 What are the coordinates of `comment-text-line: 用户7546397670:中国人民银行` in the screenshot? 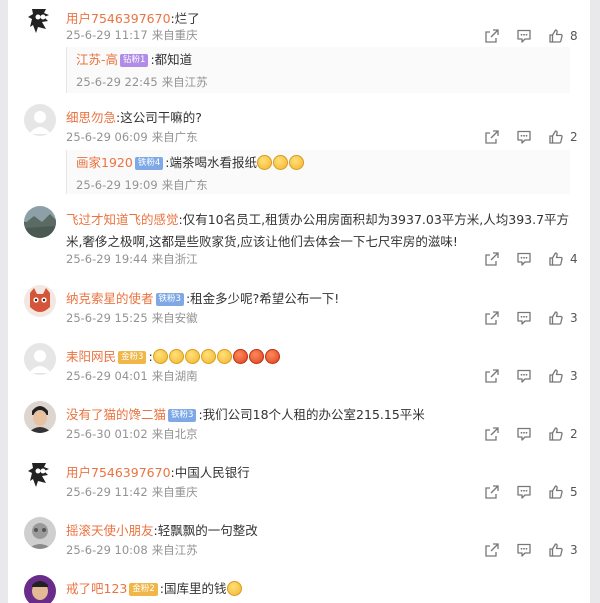 It's located at (321, 473).